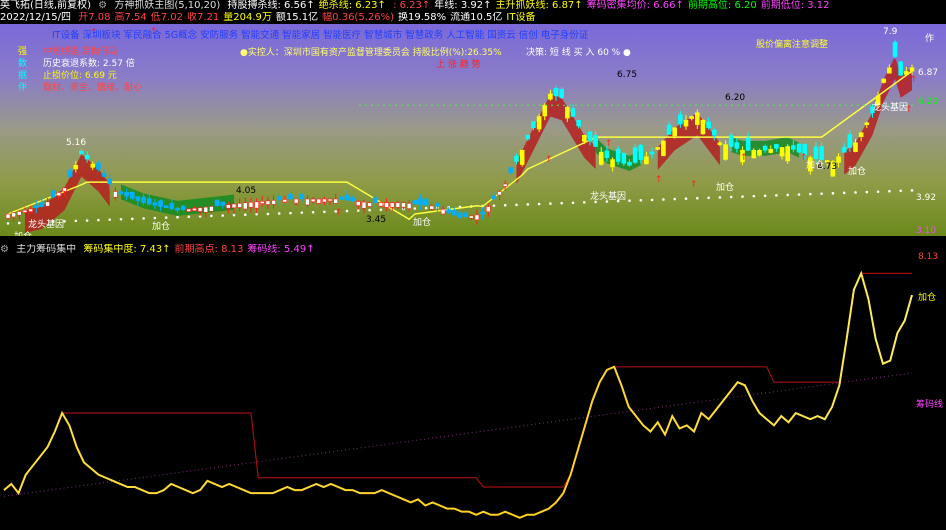  I want to click on settings-gear-icon: ⚙, so click(102, 5).